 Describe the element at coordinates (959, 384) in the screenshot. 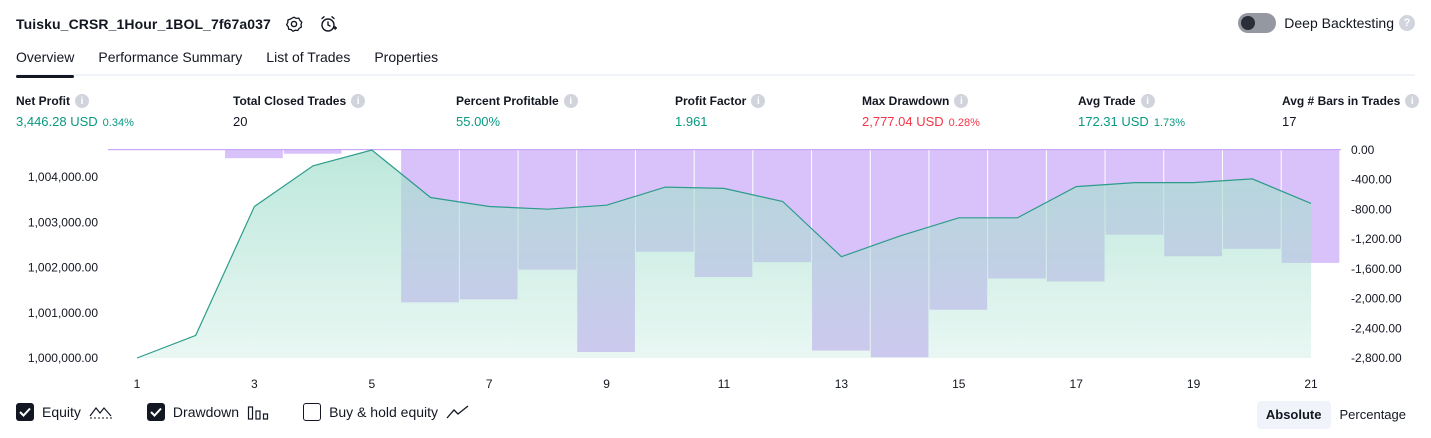

I see `x-tick-label: 15` at that location.